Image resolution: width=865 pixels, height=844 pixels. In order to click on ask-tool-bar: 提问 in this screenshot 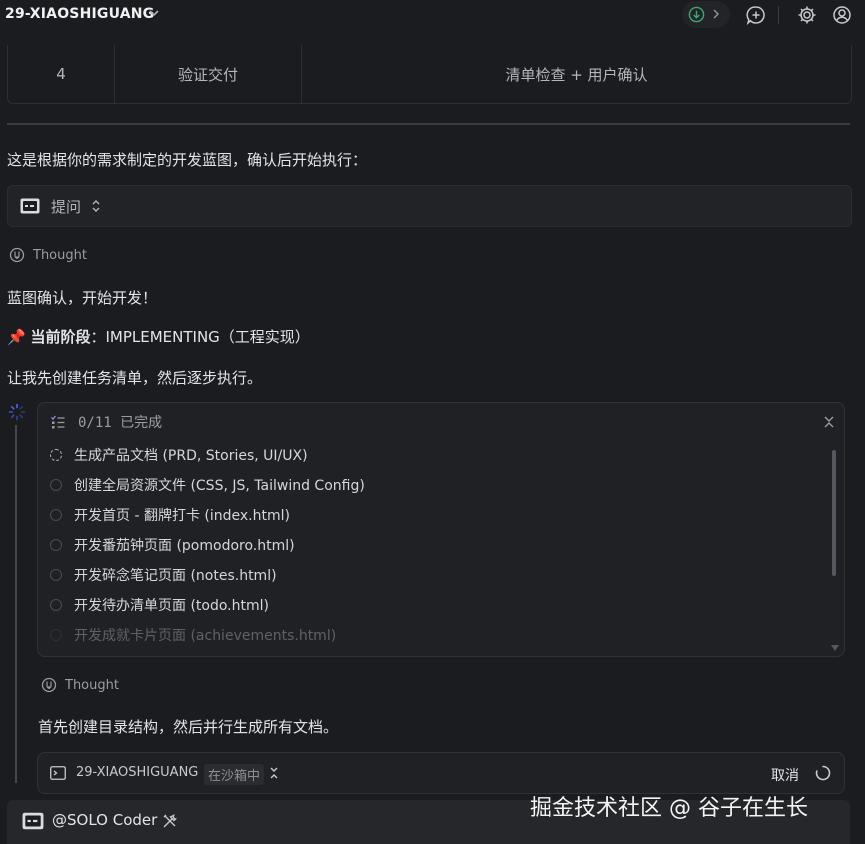, I will do `click(429, 206)`.